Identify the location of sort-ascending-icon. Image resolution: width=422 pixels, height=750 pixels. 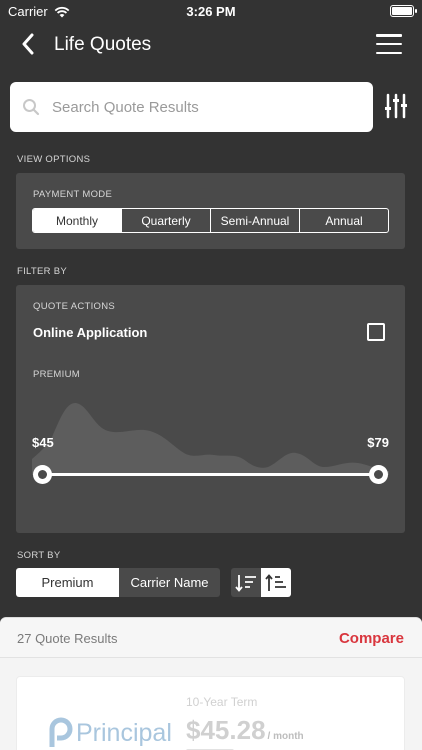
(275, 582).